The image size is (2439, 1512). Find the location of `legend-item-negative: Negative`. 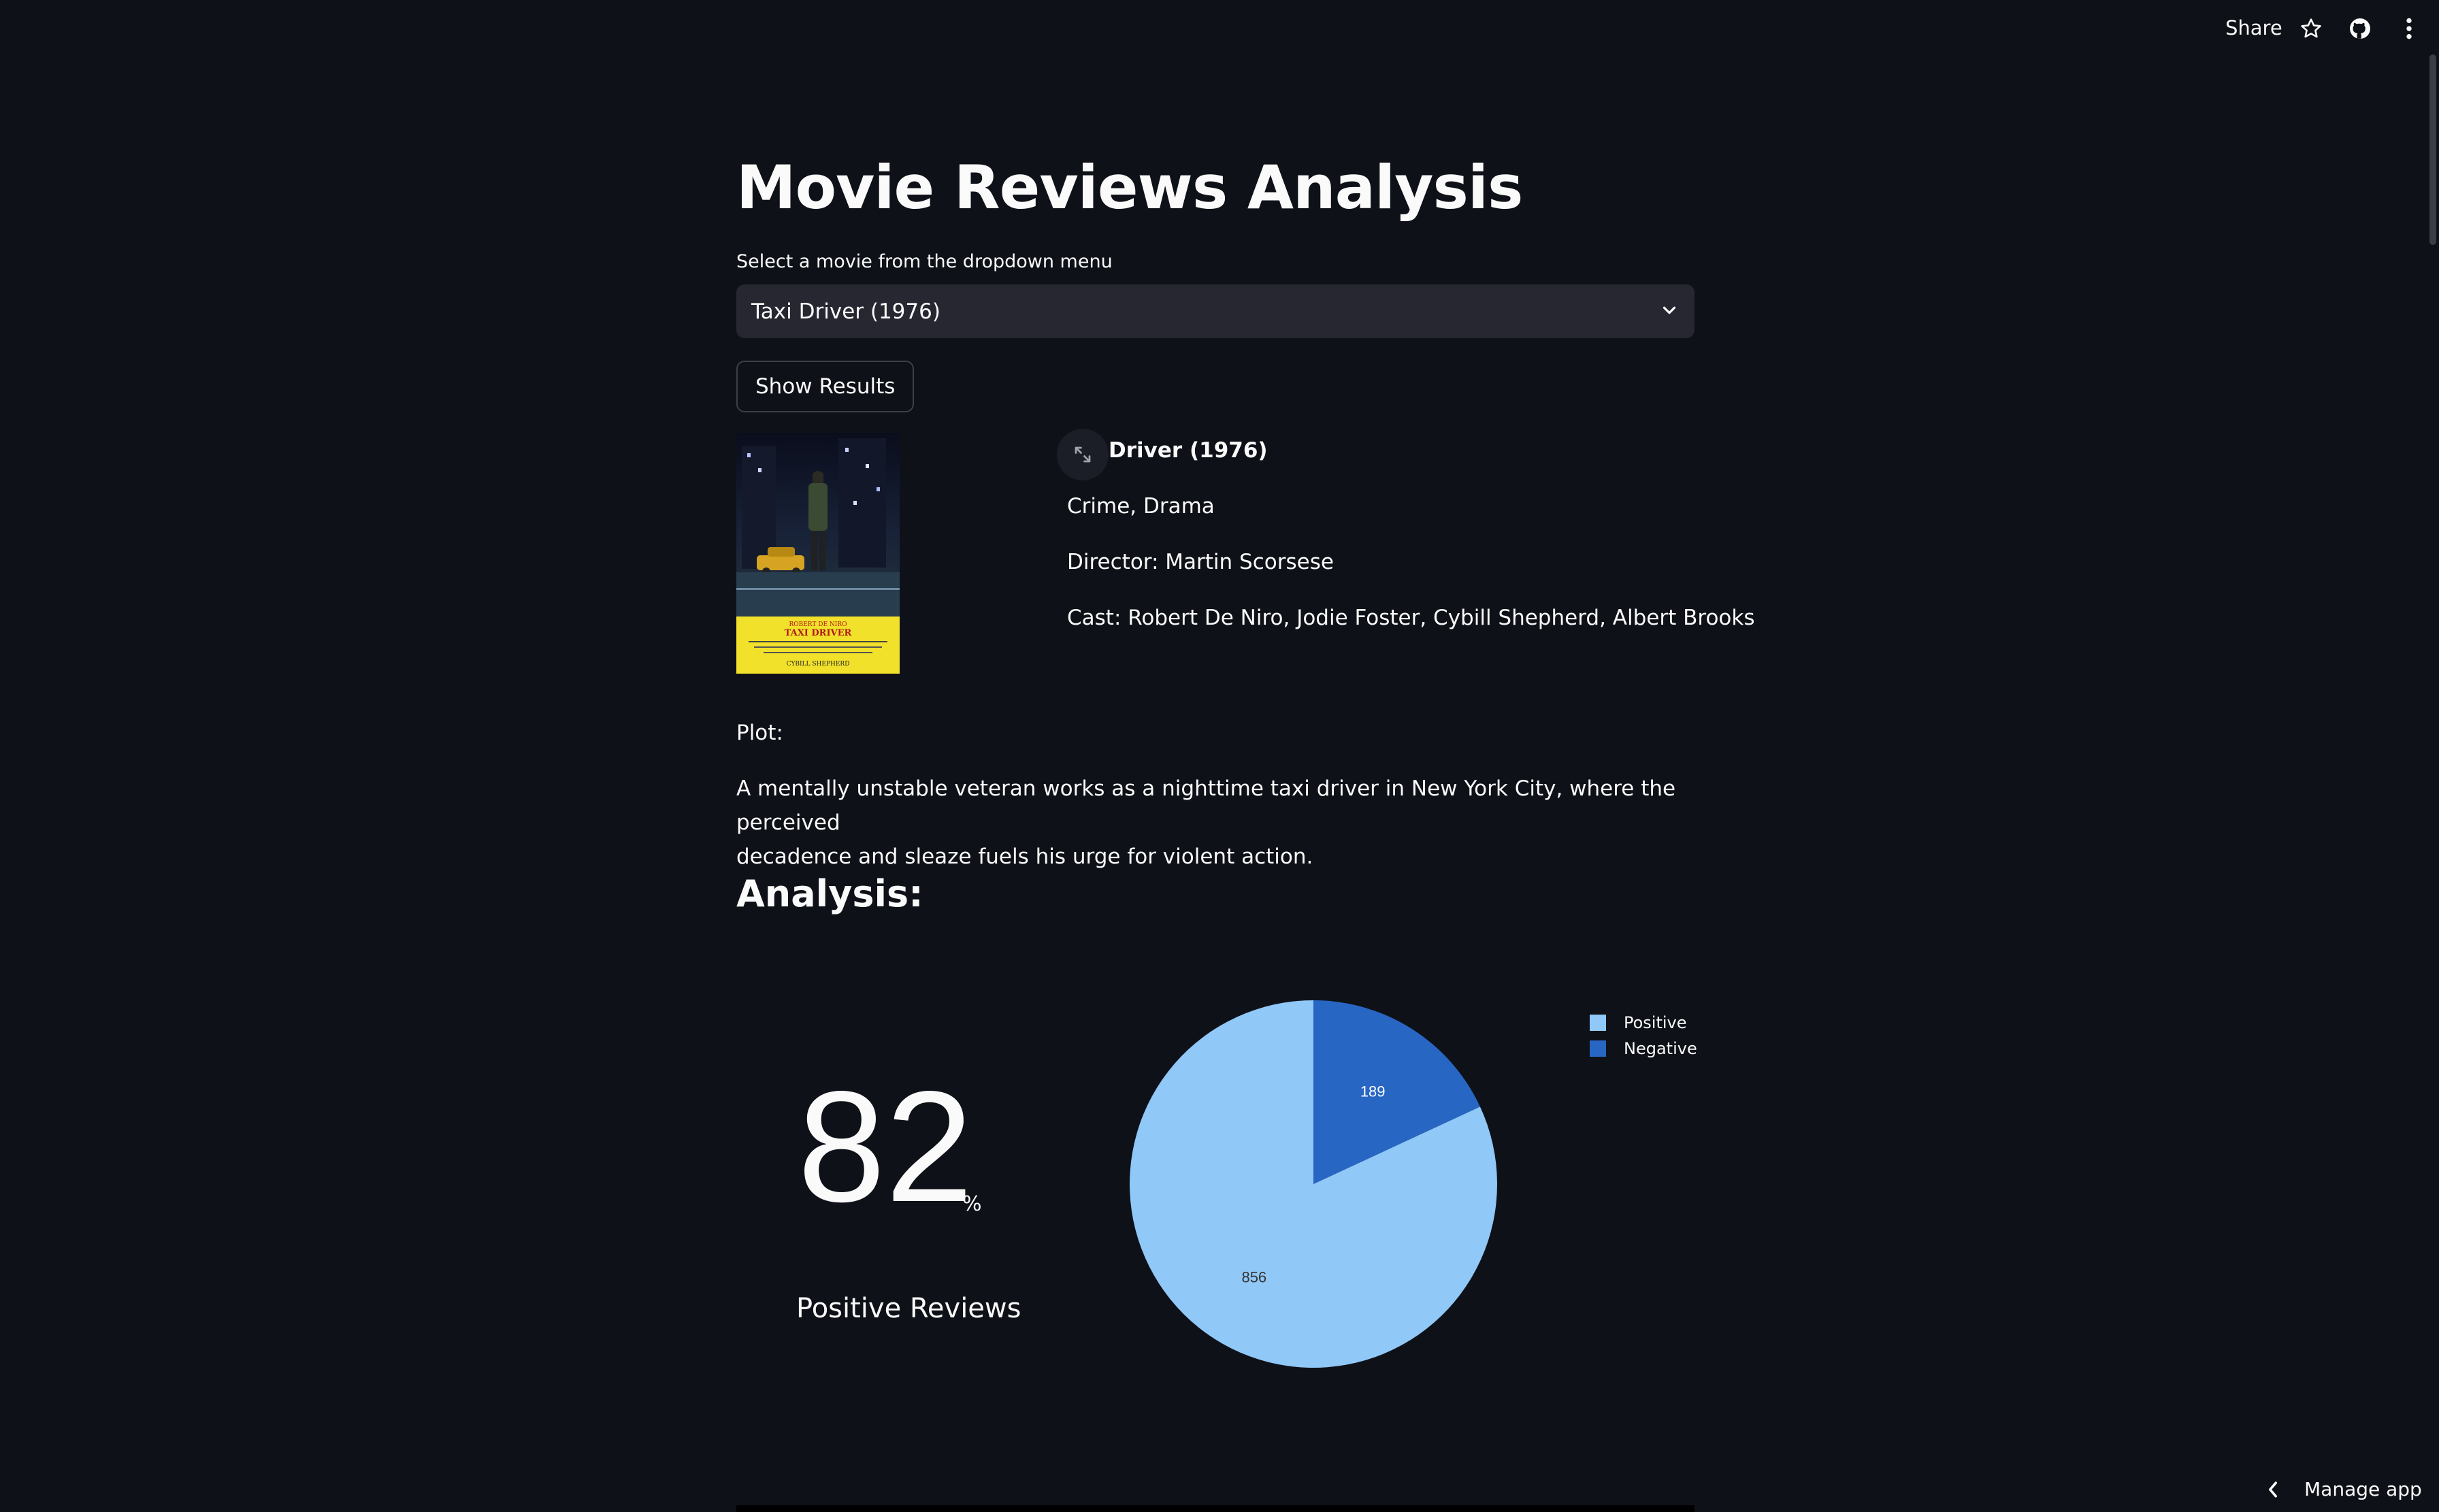

legend-item-negative: Negative is located at coordinates (1644, 1049).